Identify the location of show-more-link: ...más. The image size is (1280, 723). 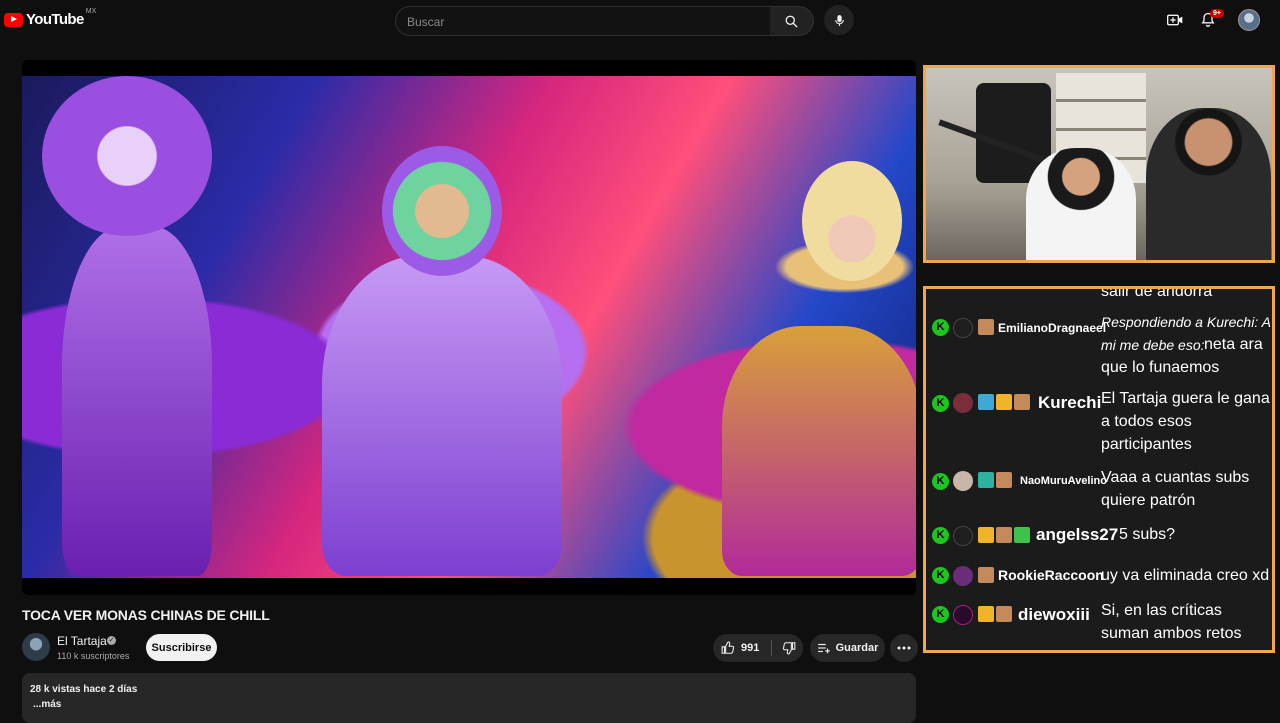
(47, 704).